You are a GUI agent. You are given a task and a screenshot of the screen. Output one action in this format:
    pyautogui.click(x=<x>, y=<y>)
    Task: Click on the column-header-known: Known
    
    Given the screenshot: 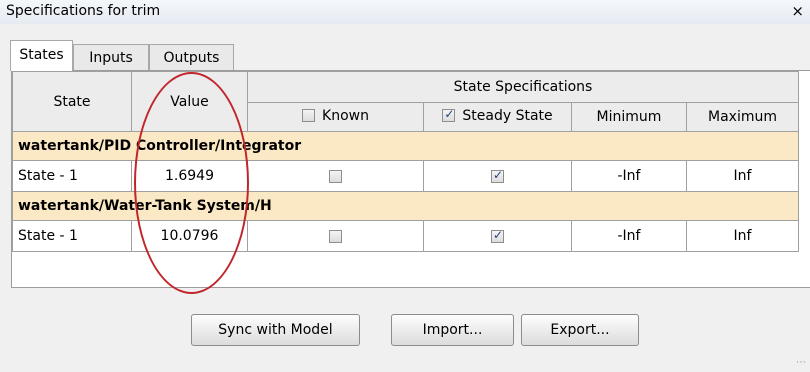 What is the action you would take?
    pyautogui.click(x=335, y=117)
    